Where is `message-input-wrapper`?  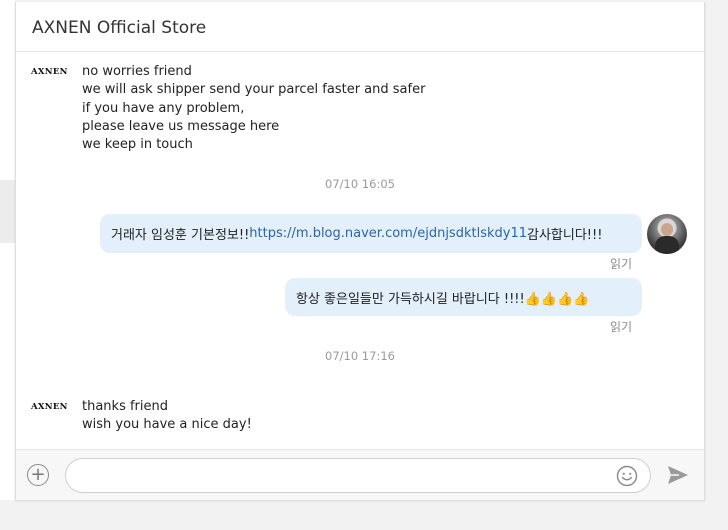
message-input-wrapper is located at coordinates (358, 475).